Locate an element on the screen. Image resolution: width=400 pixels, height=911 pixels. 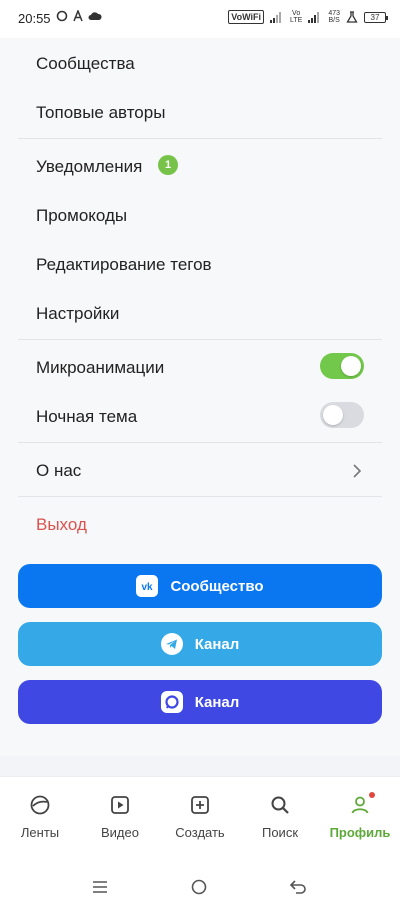
status-system-icons: VoWiFi Vo LTE 473 B/S 37 is located at coordinates (308, 17).